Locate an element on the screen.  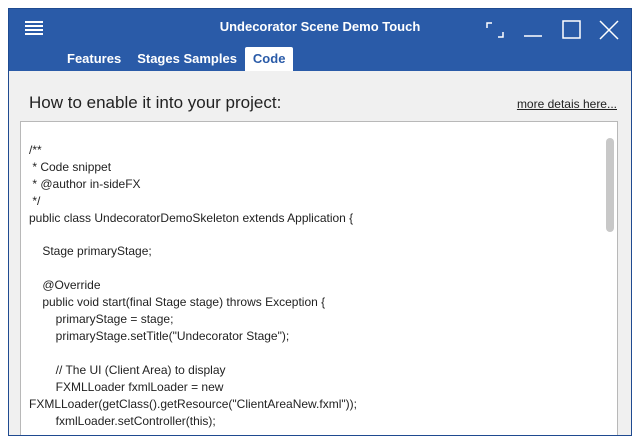
tab-features: Features is located at coordinates (94, 59).